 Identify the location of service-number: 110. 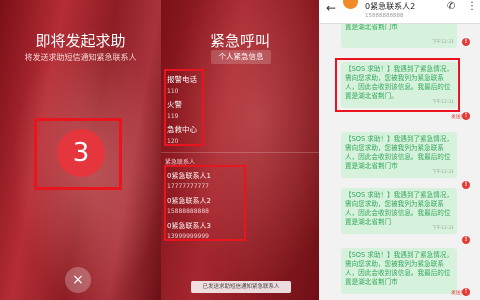
(173, 91).